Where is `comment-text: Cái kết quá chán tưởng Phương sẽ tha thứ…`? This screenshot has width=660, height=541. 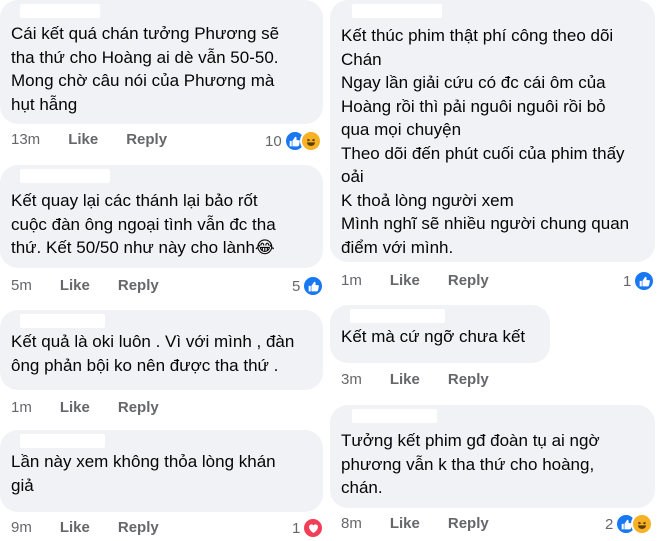 comment-text: Cái kết quá chán tưởng Phương sẽ tha thứ… is located at coordinates (145, 69).